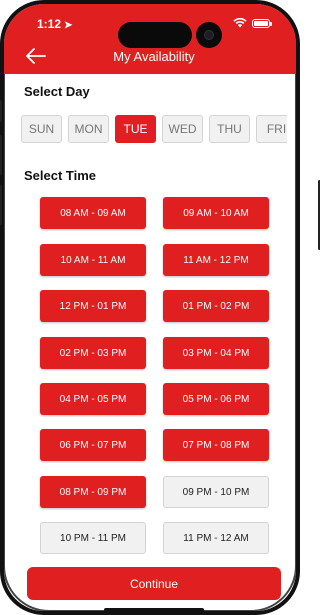 This screenshot has height=615, width=320. I want to click on time-slot: 03 PM - 04 PM, so click(216, 353).